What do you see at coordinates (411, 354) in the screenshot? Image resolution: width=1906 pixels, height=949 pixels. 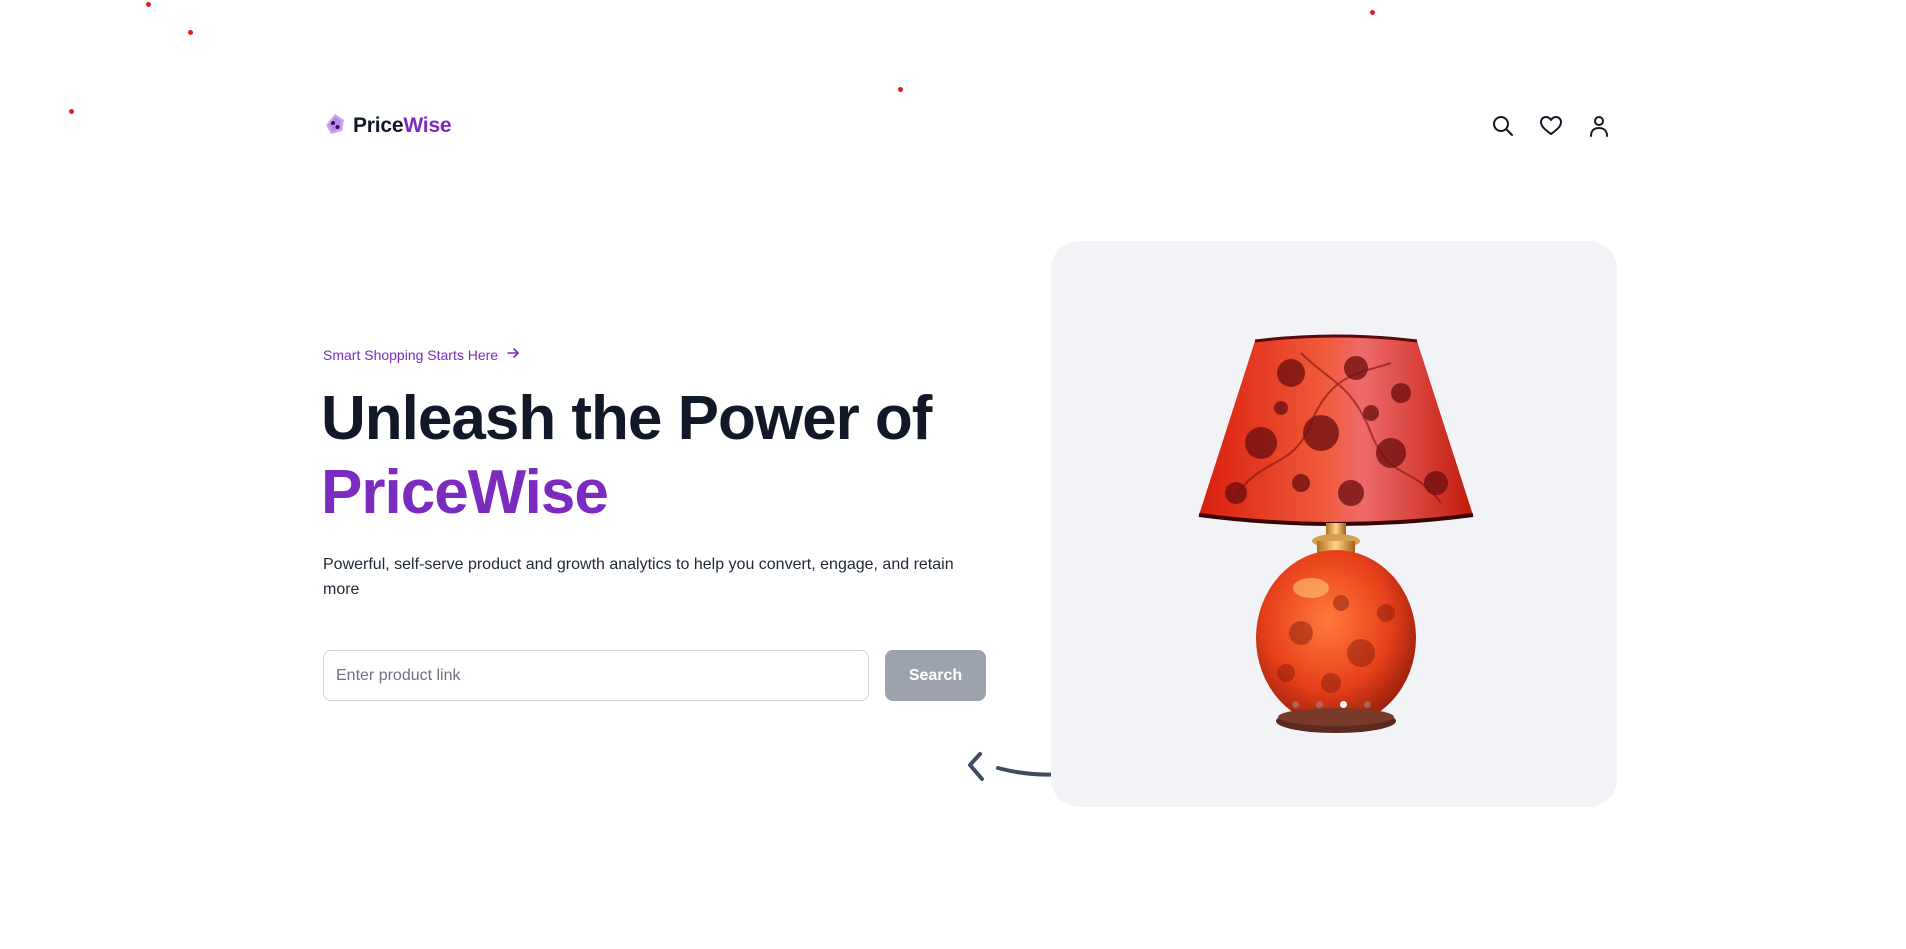 I see `tagline-text: Smart Shopping Starts Here` at bounding box center [411, 354].